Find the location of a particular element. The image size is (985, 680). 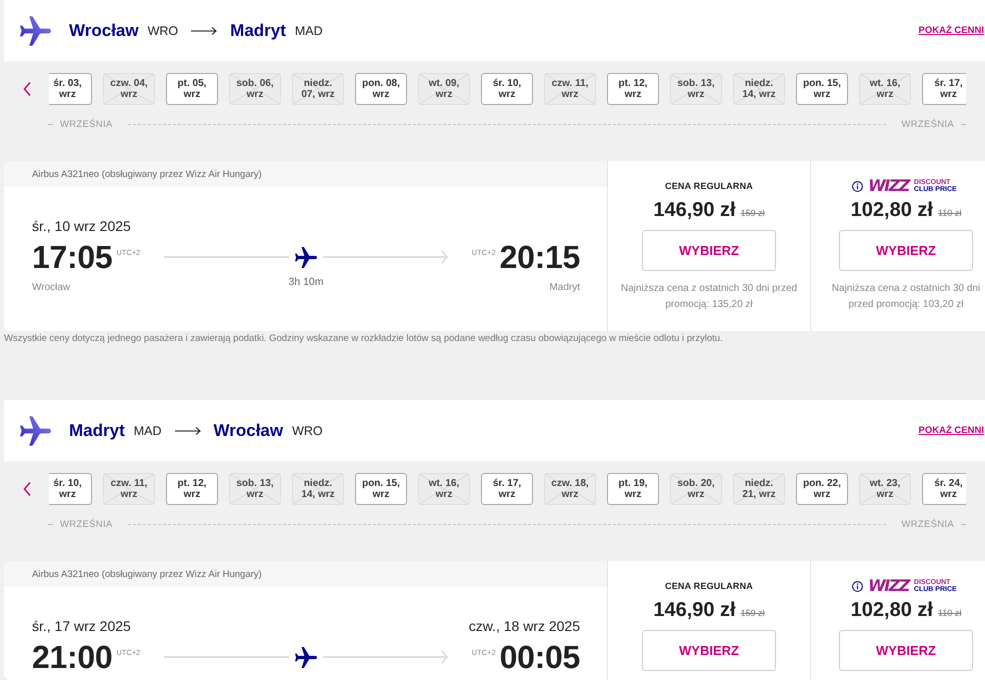

date-tile: pon. 08, wrz is located at coordinates (381, 89).